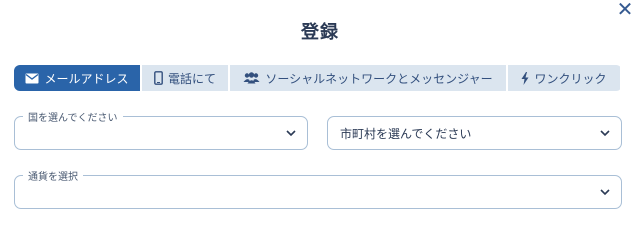 Image resolution: width=640 pixels, height=240 pixels. What do you see at coordinates (191, 78) in the screenshot?
I see `tab-phone-label: 電話にて` at bounding box center [191, 78].